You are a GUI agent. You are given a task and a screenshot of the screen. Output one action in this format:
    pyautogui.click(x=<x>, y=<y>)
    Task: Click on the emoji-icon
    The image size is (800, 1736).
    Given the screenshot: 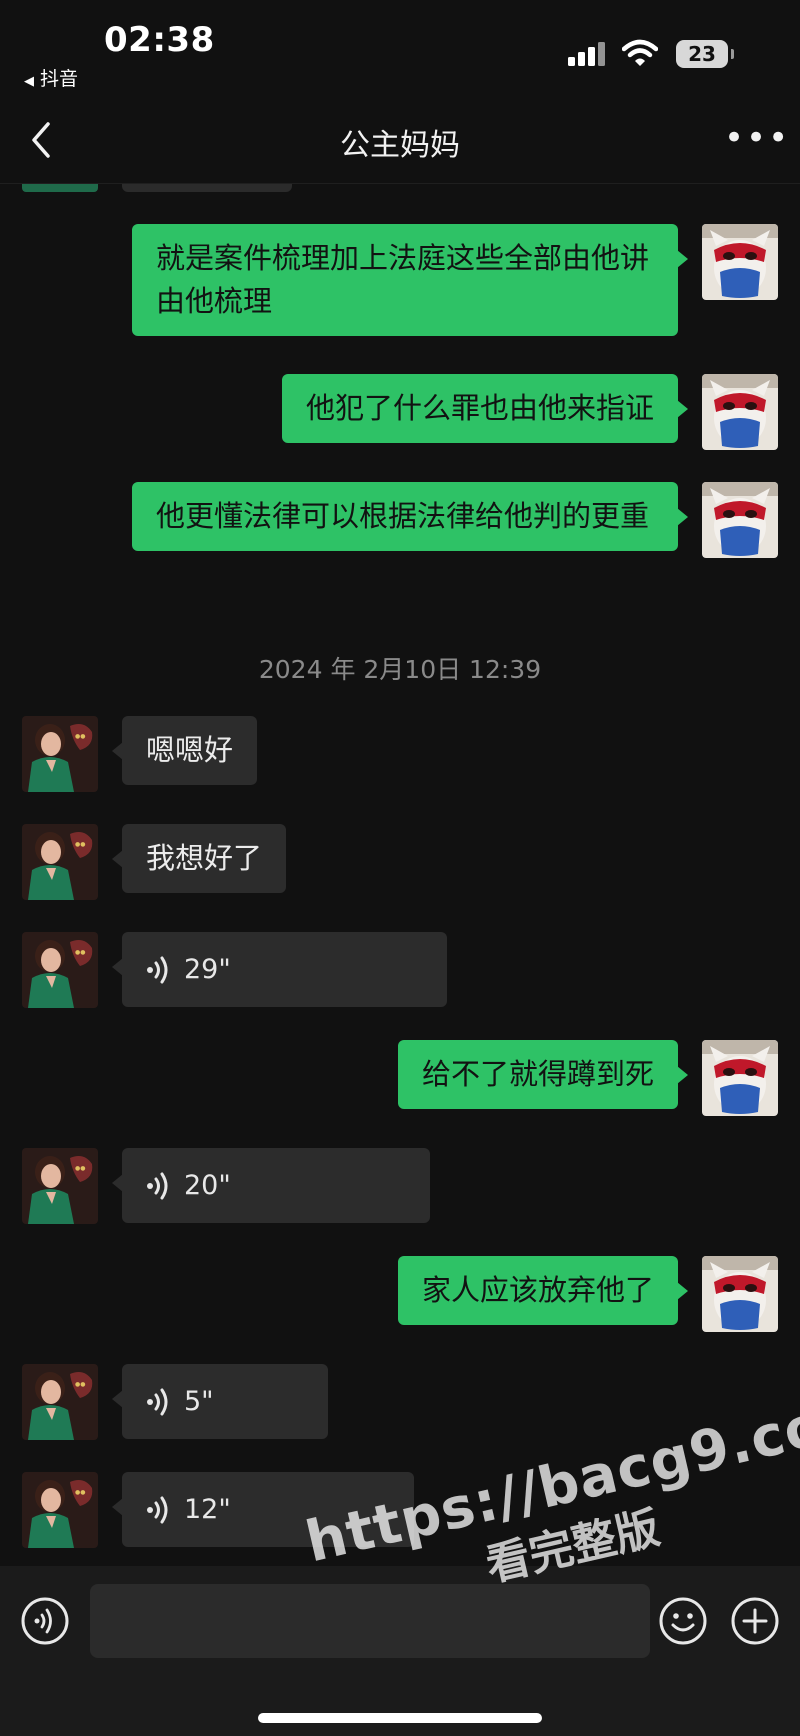 What is the action you would take?
    pyautogui.click(x=683, y=1621)
    